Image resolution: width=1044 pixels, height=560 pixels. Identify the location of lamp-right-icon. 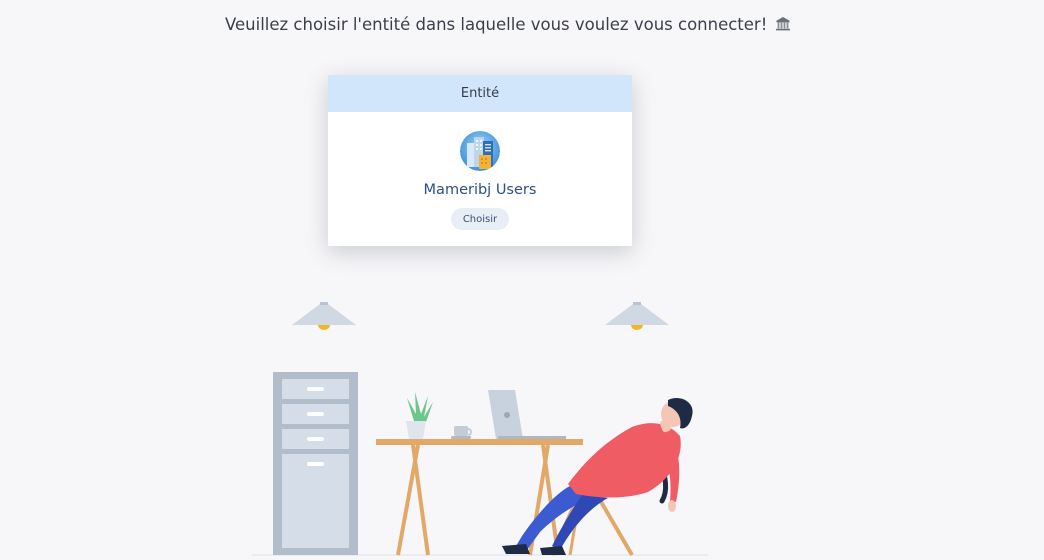
(637, 316).